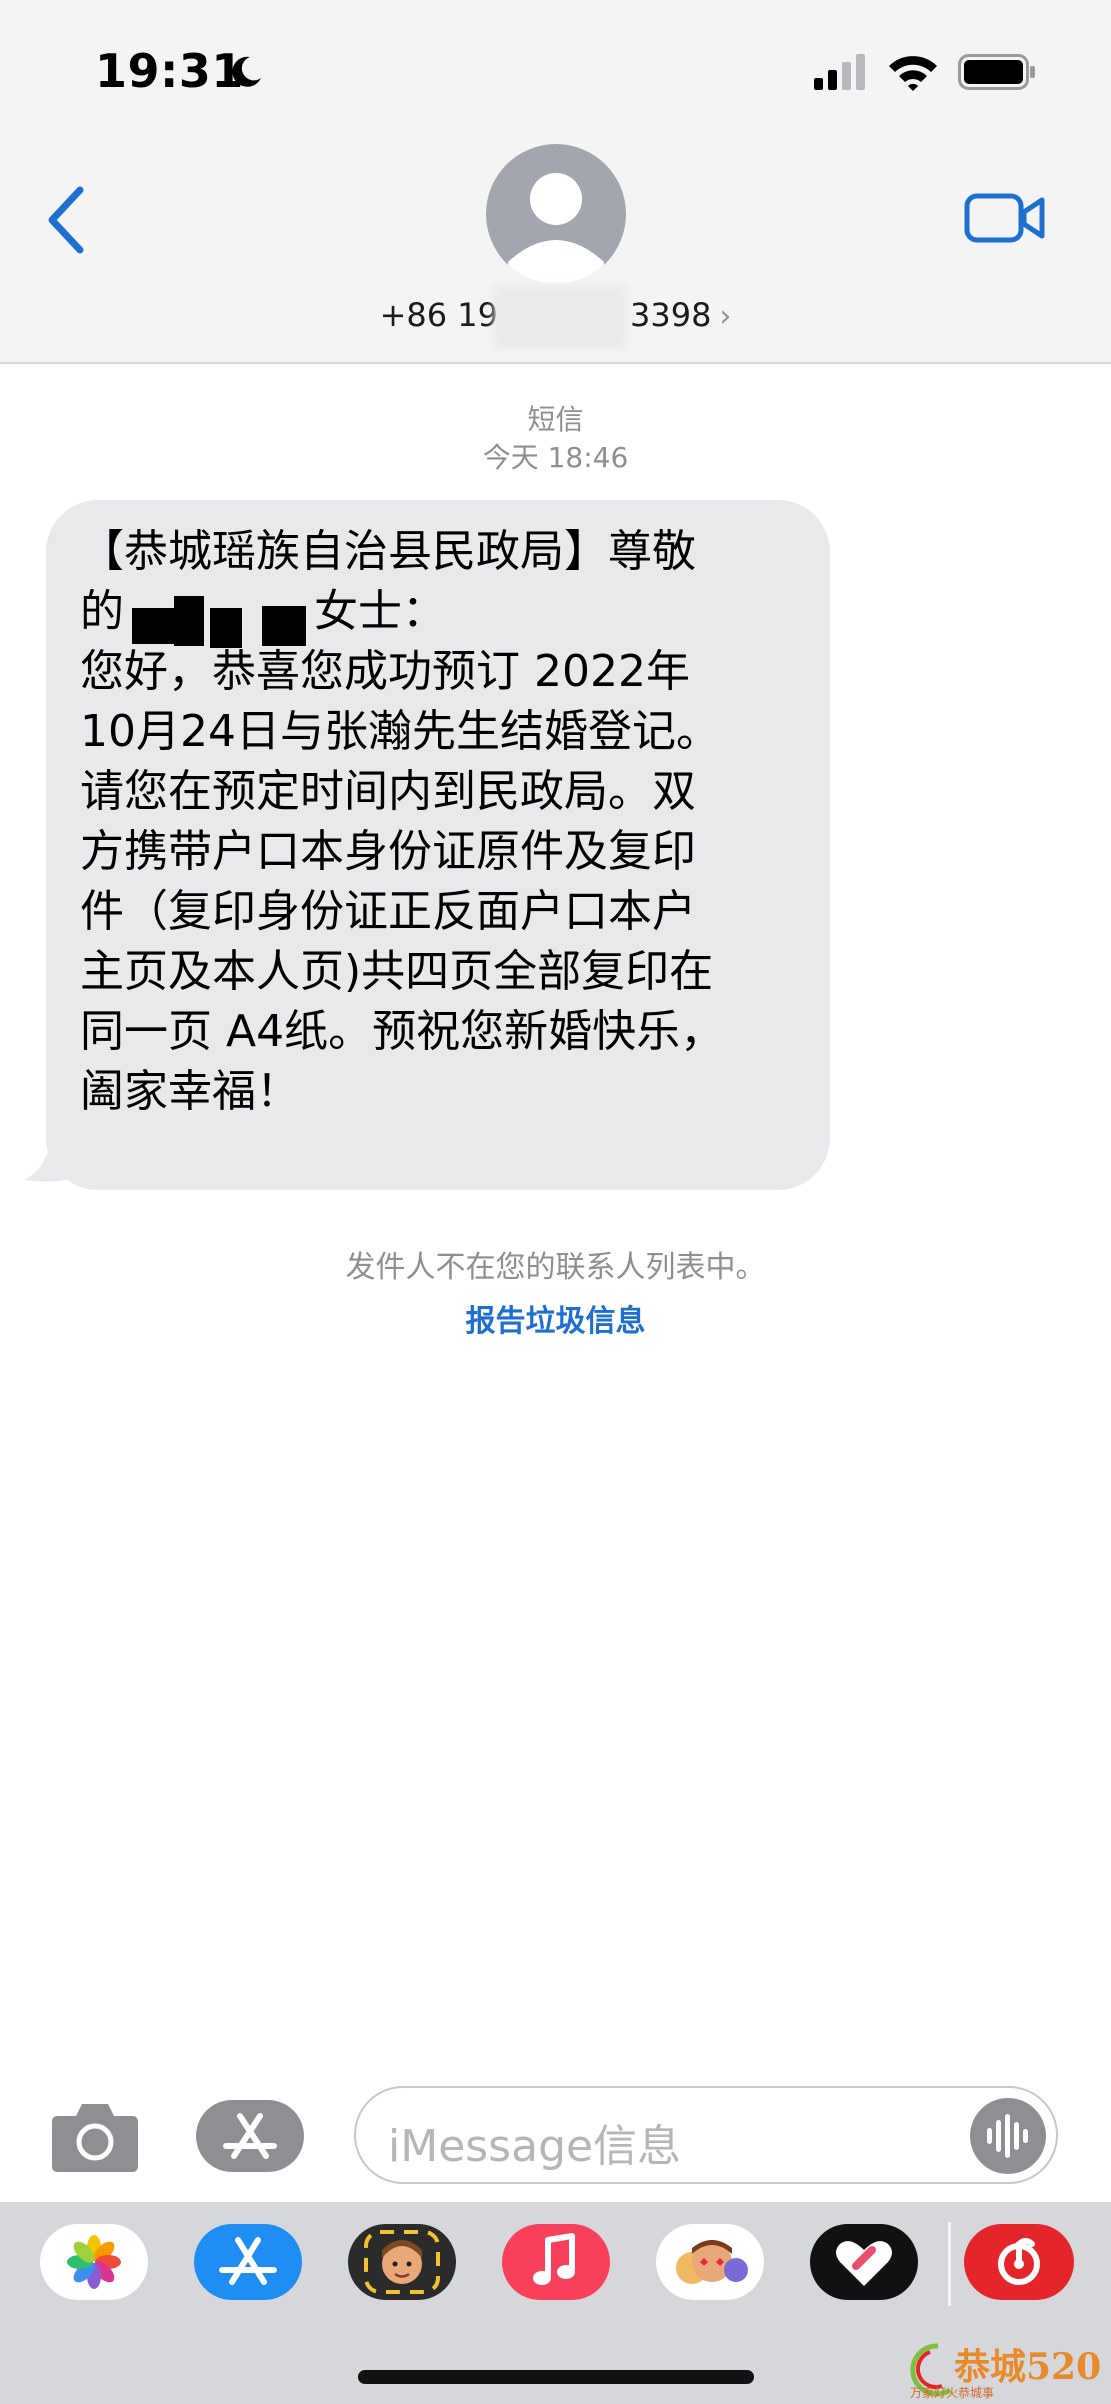 The image size is (1111, 2404). Describe the element at coordinates (190, 1091) in the screenshot. I see `message-line: 阖家幸福！` at that location.